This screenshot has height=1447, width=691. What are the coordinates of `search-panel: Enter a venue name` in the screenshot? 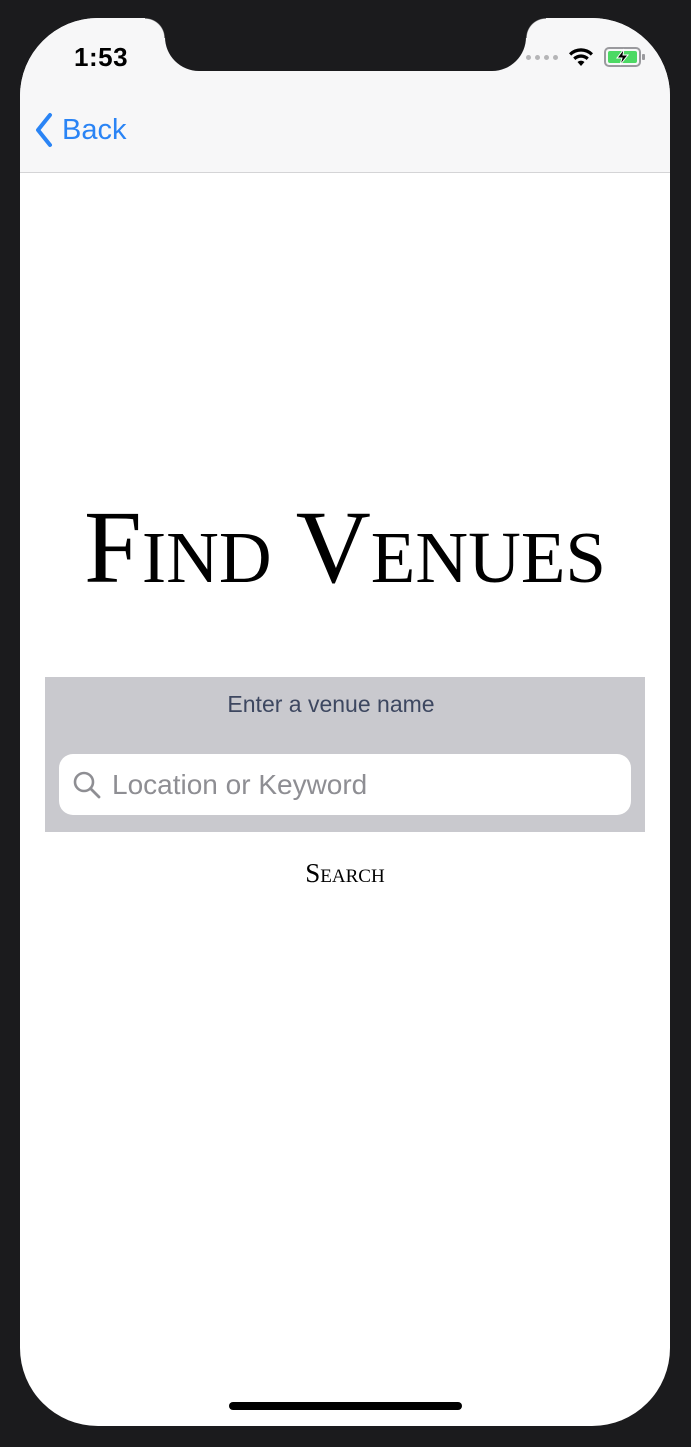 It's located at (345, 754).